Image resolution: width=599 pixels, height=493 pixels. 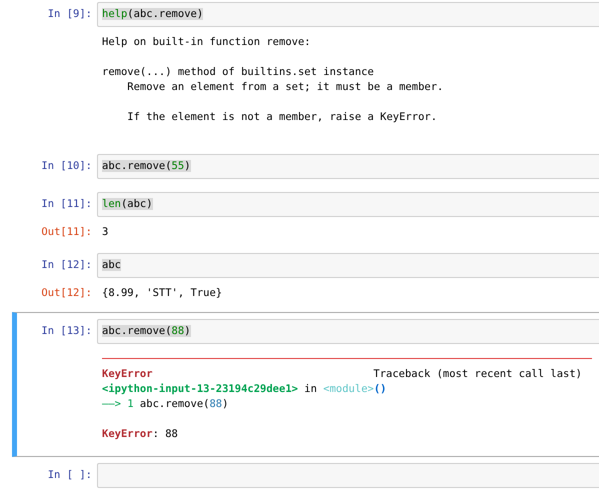 I want to click on code-input, so click(x=348, y=475).